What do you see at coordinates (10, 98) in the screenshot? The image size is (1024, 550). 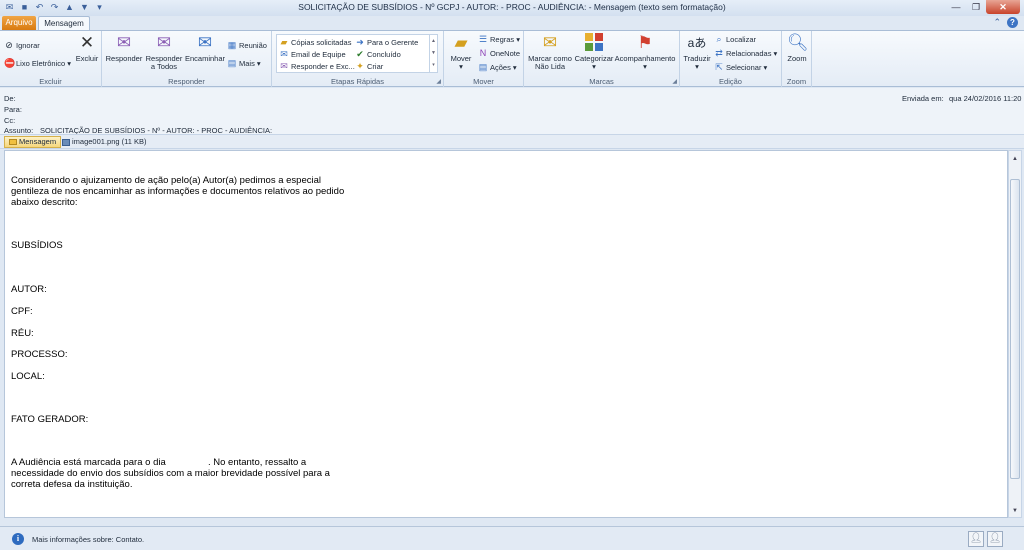 I see `from-label: De:` at bounding box center [10, 98].